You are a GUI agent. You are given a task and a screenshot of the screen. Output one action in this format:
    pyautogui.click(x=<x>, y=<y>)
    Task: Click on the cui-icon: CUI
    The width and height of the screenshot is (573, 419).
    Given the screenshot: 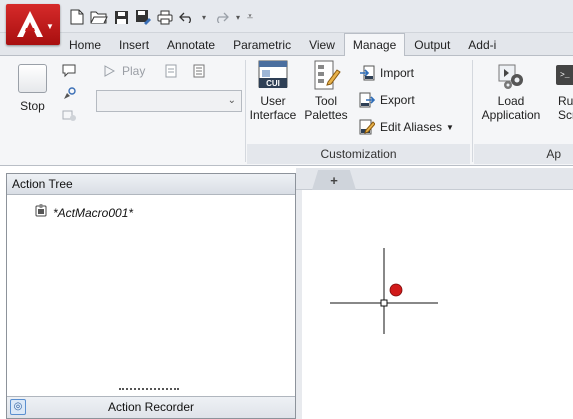 What is the action you would take?
    pyautogui.click(x=273, y=74)
    